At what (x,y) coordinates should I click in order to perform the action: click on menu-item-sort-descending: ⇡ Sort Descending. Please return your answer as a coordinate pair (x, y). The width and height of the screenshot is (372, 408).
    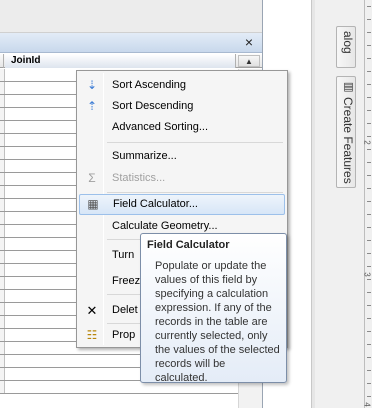
    Looking at the image, I should click on (182, 106).